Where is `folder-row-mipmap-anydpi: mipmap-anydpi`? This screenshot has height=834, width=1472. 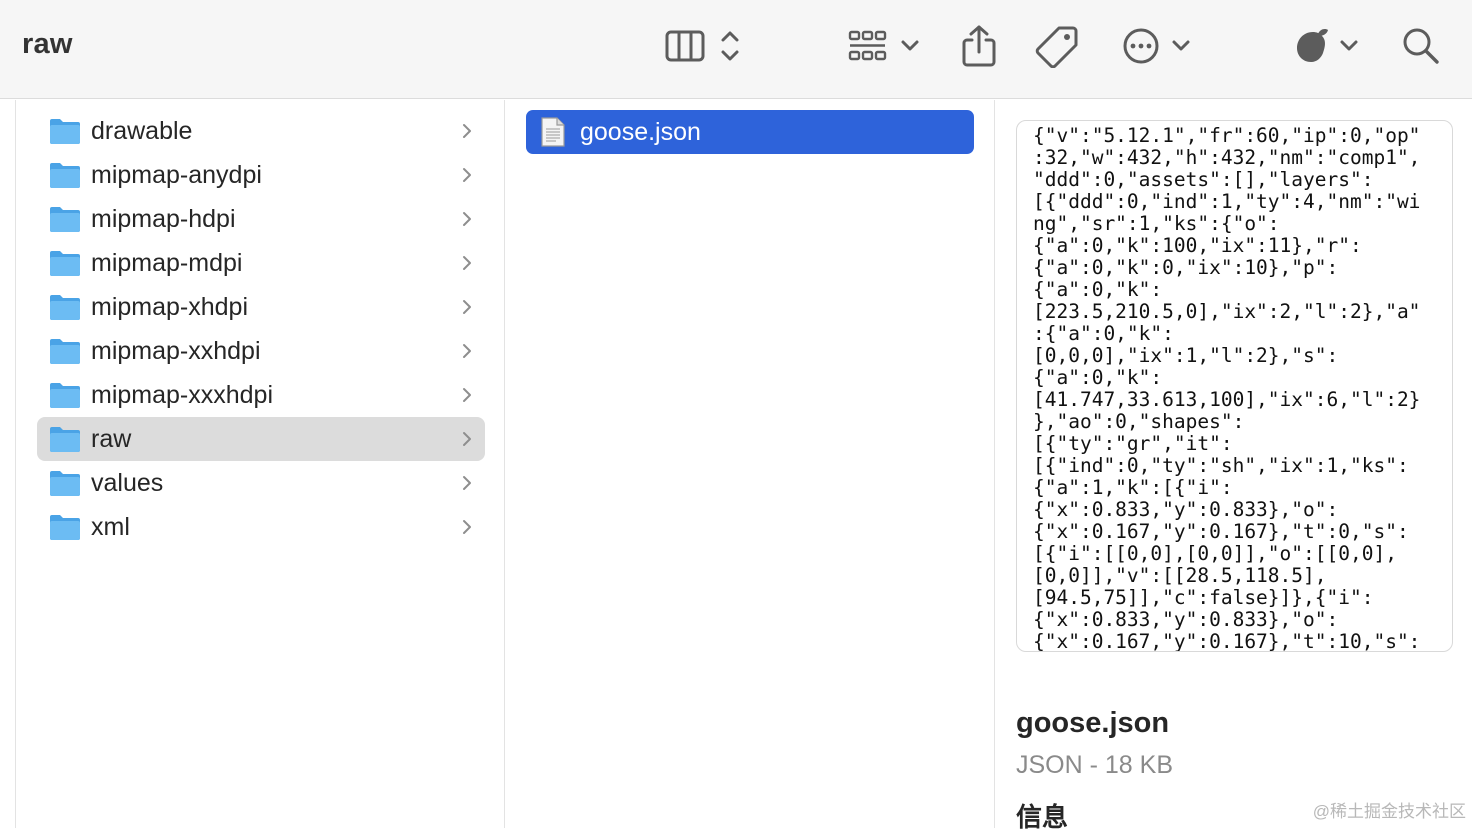 folder-row-mipmap-anydpi: mipmap-anydpi is located at coordinates (261, 175).